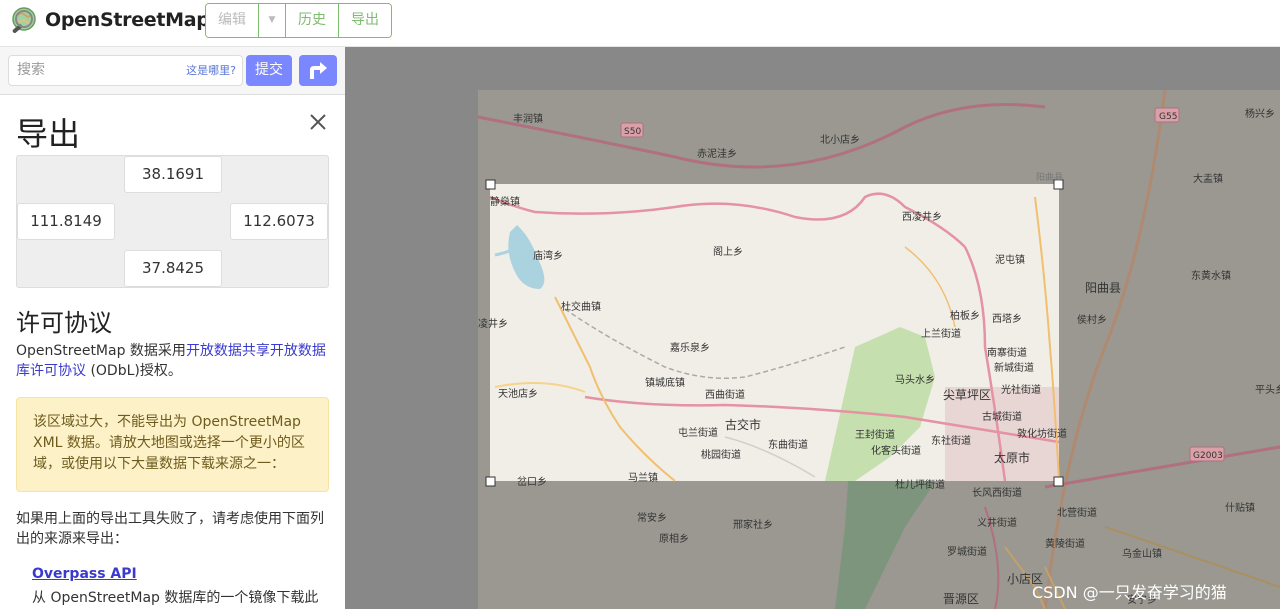  What do you see at coordinates (312, 20) in the screenshot?
I see `history-button: 历史` at bounding box center [312, 20].